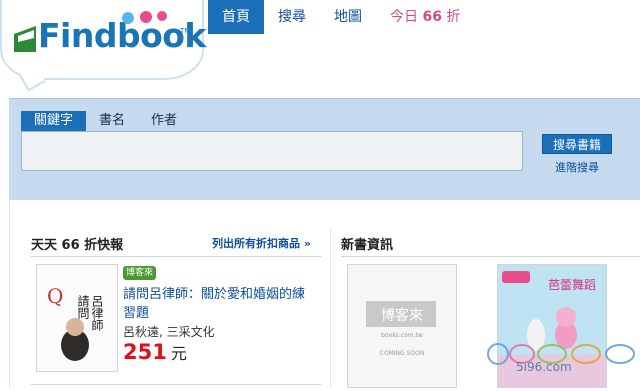 Image resolution: width=640 pixels, height=391 pixels. Describe the element at coordinates (577, 167) in the screenshot. I see `advanced-search-link: 進階搜尋` at that location.